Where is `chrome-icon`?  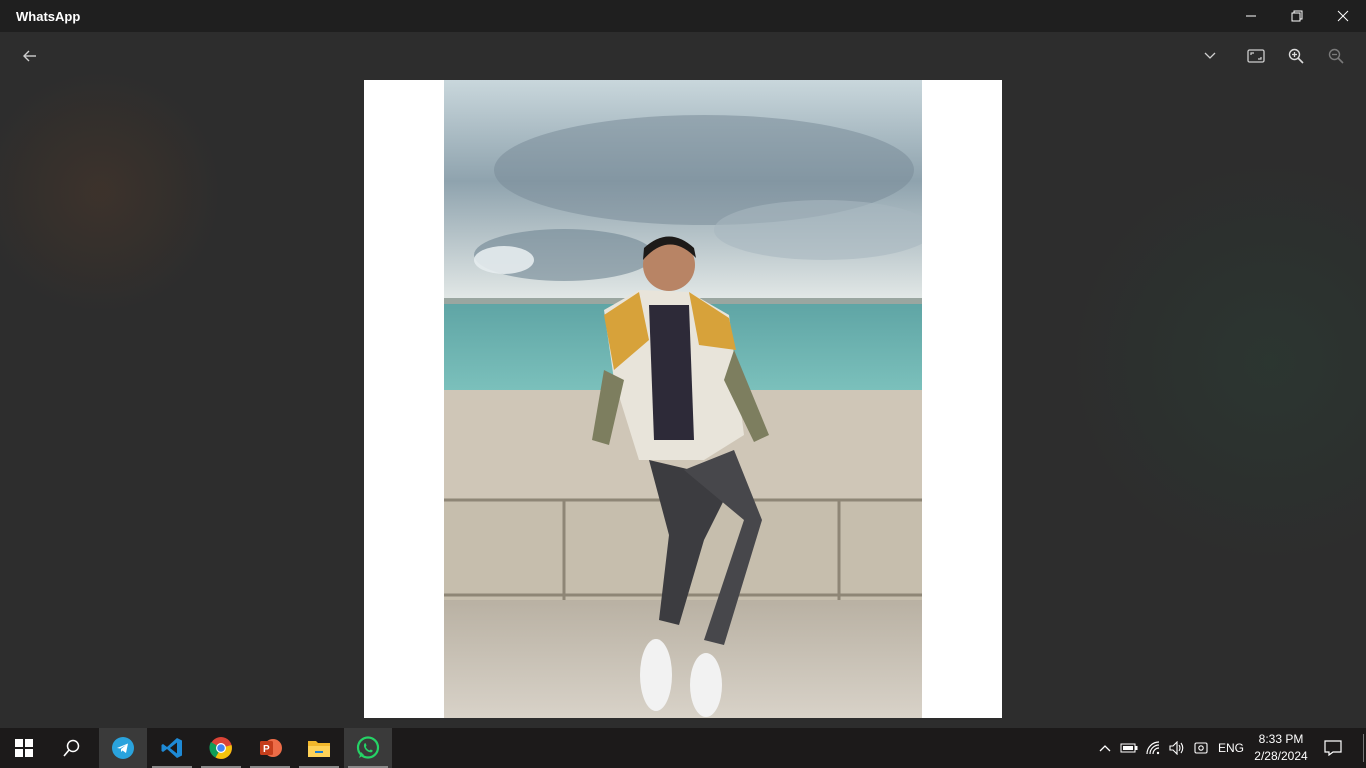 chrome-icon is located at coordinates (220, 748).